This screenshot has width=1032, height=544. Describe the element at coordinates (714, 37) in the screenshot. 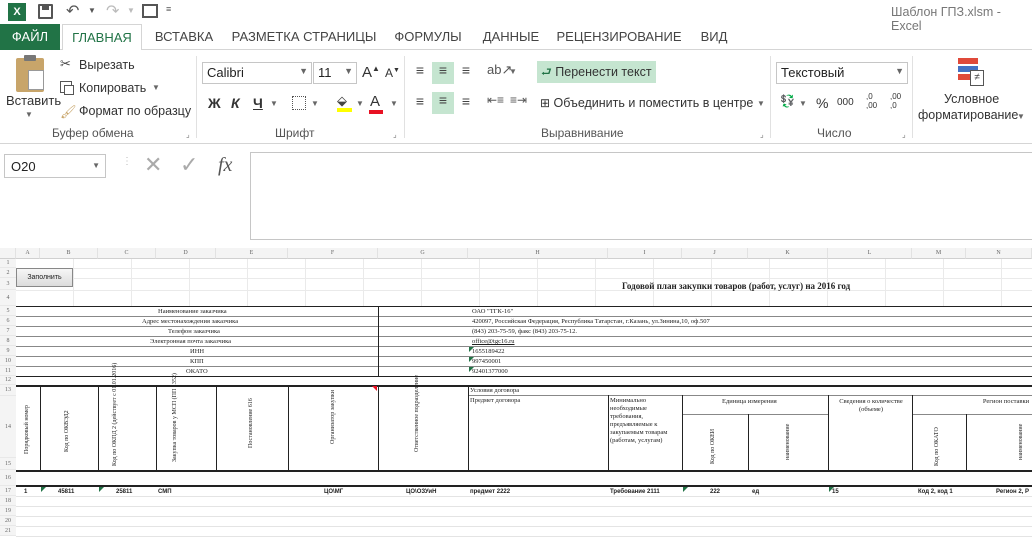

I see `tab-view: ВИД` at that location.